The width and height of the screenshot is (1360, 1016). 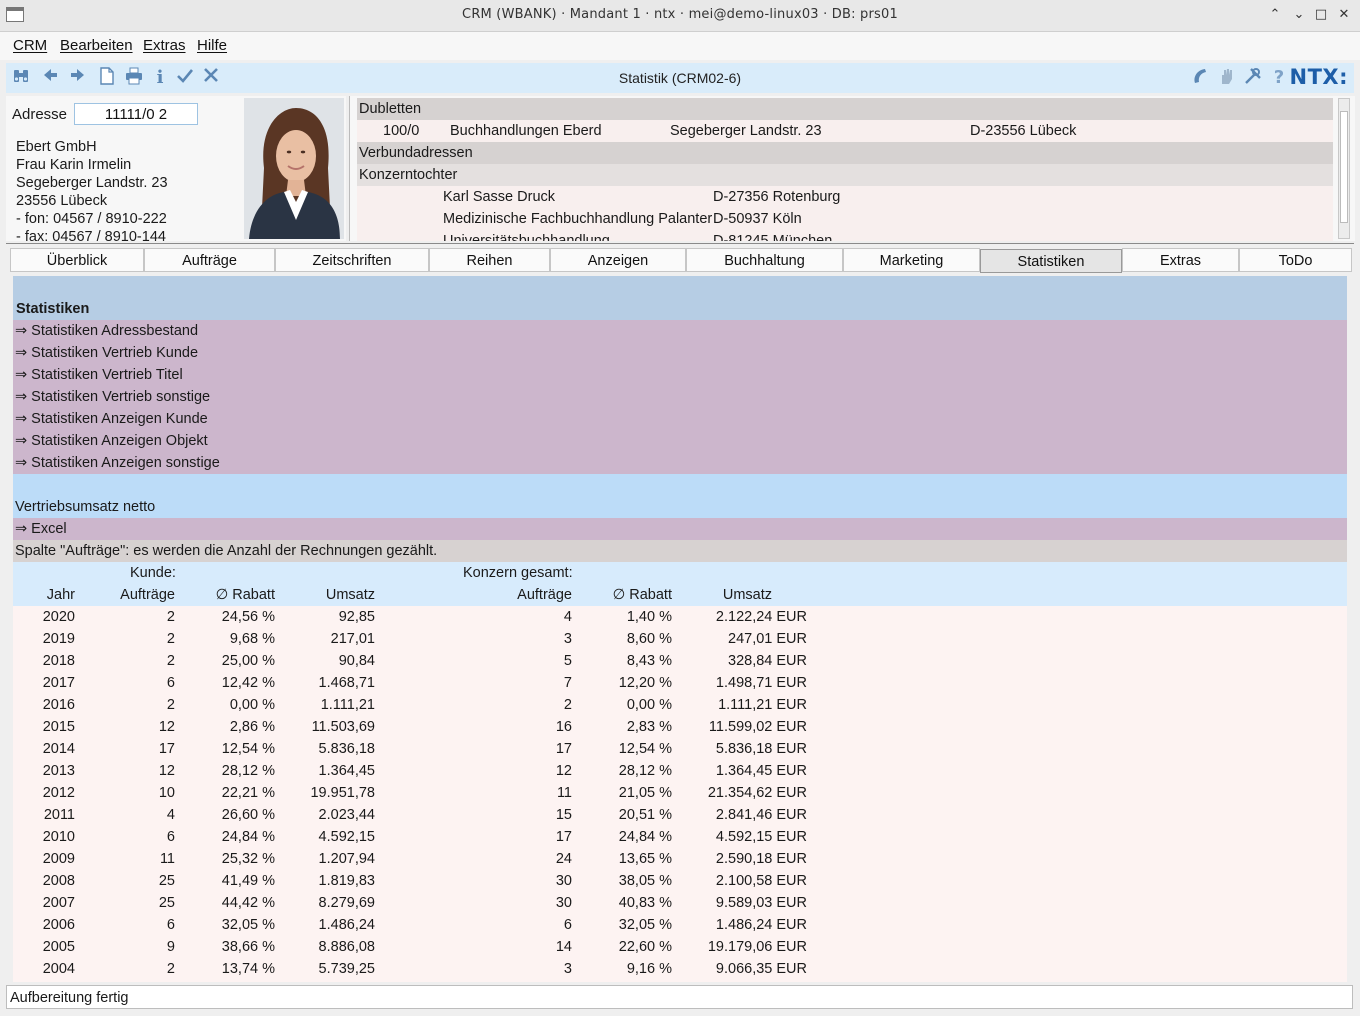 What do you see at coordinates (60, 595) in the screenshot?
I see `col-jahr: Jahr` at bounding box center [60, 595].